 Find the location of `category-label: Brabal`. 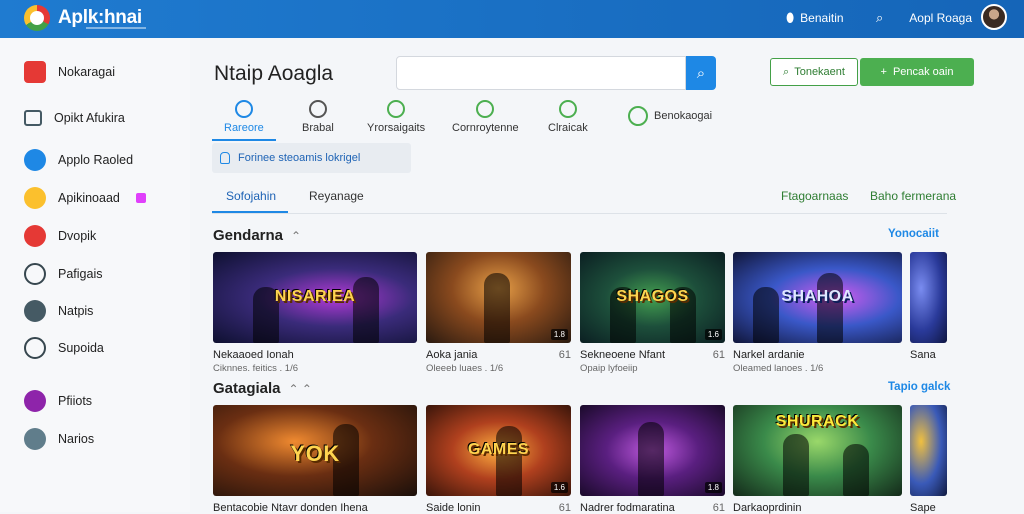

category-label: Brabal is located at coordinates (318, 128).